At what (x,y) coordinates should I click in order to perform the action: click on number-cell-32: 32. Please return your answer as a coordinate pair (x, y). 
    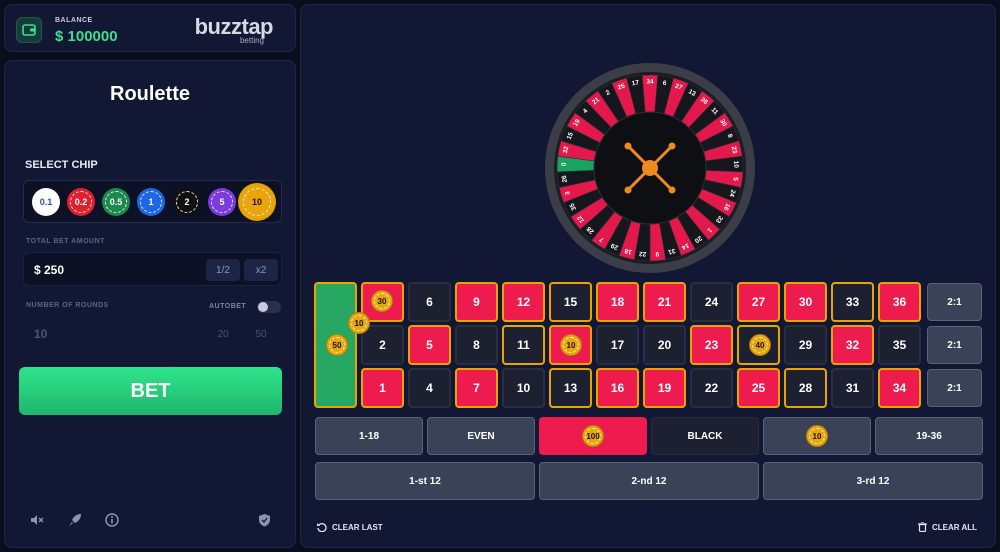
    Looking at the image, I should click on (852, 345).